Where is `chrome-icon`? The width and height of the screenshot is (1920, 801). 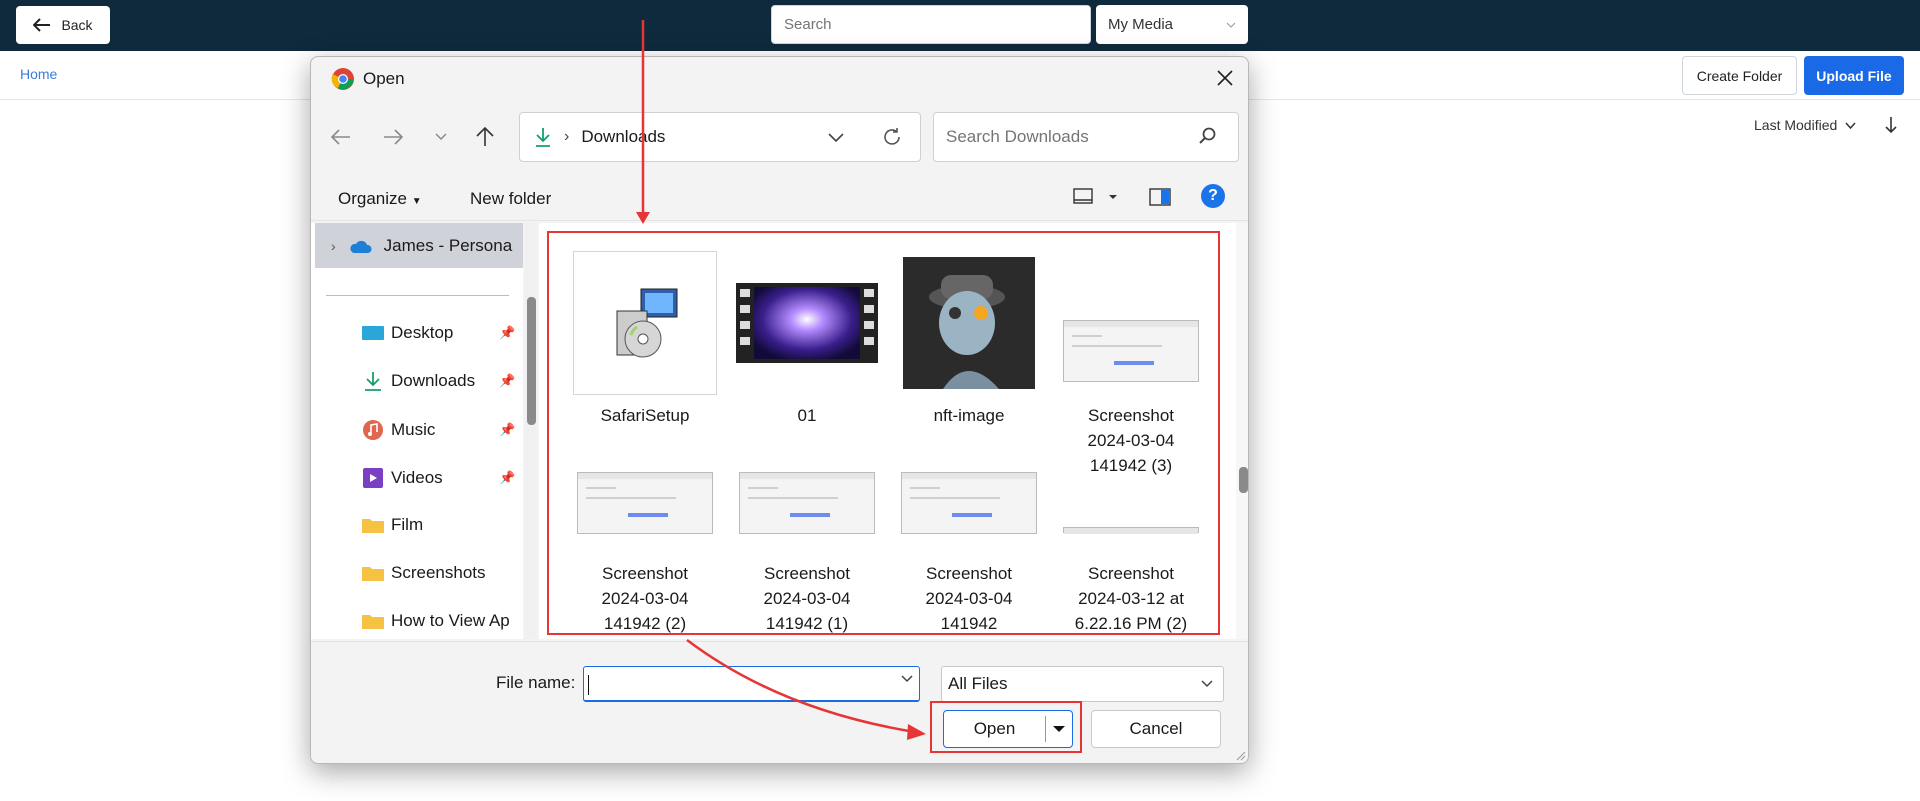 chrome-icon is located at coordinates (342, 79).